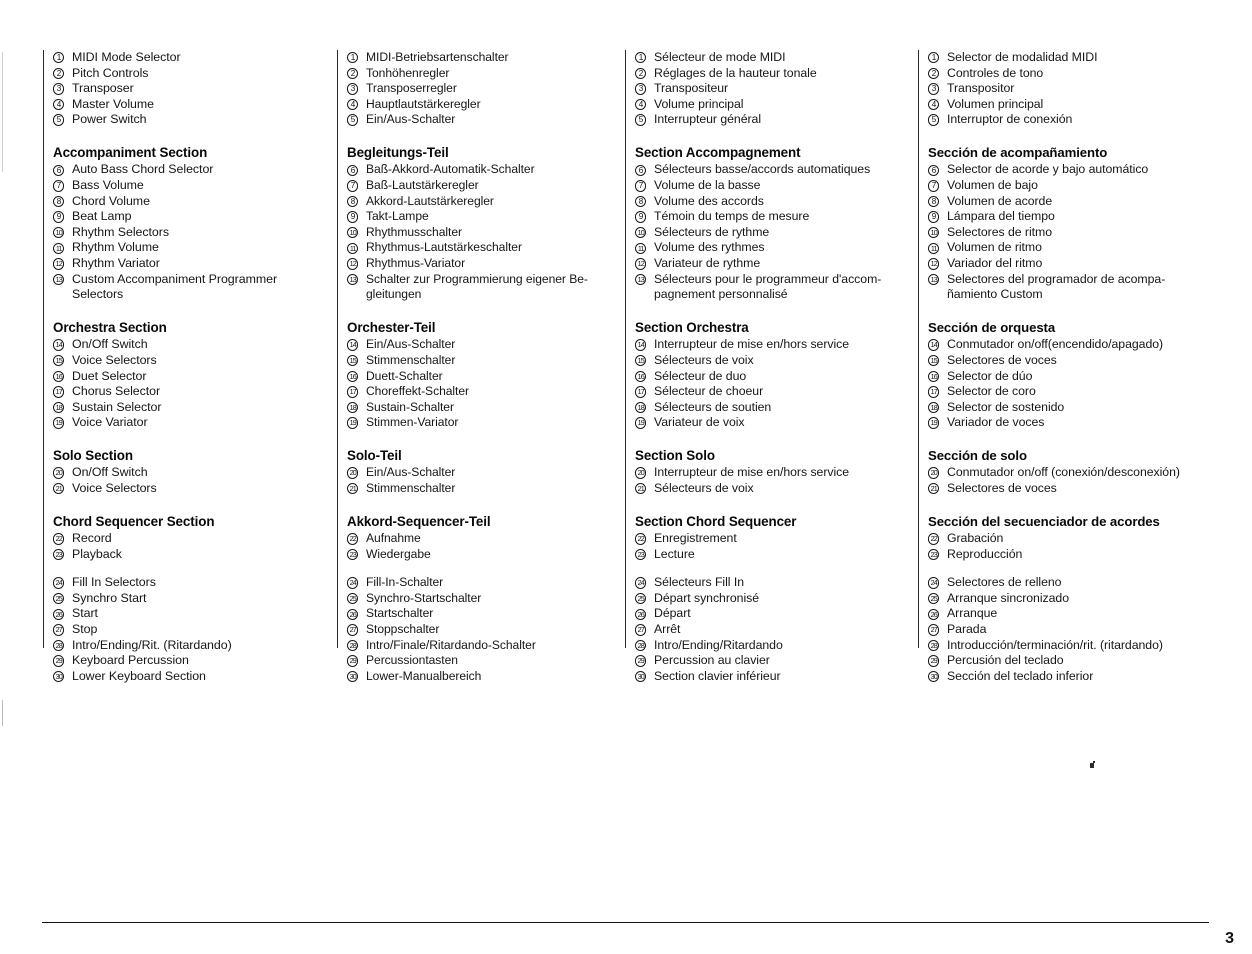  Describe the element at coordinates (486, 614) in the screenshot. I see `callout-item: 26 Startschalter` at that location.